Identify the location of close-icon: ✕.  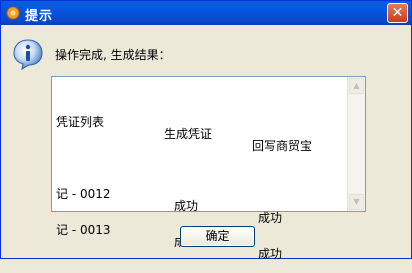
(397, 13).